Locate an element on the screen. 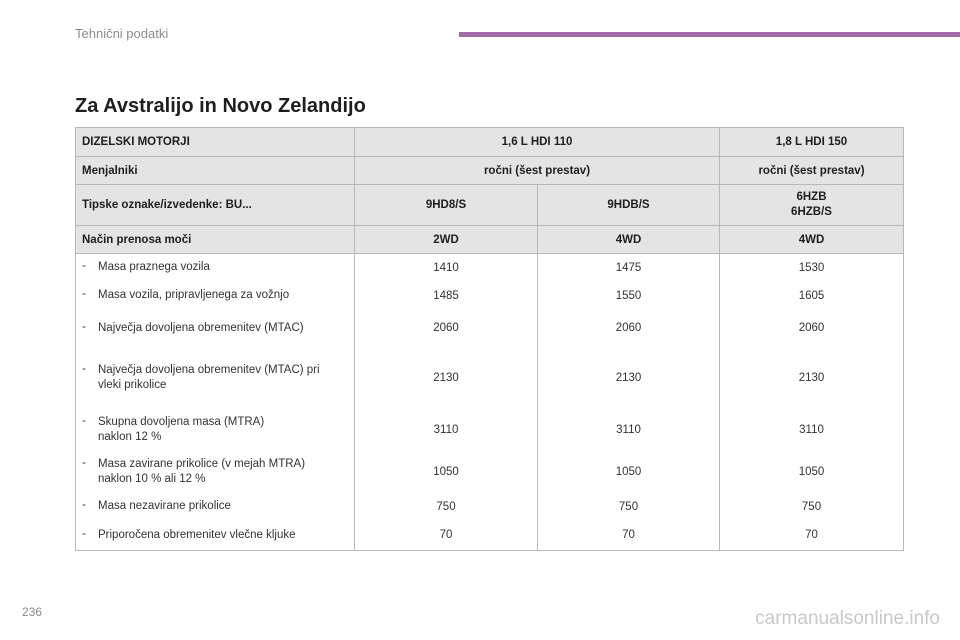 Image resolution: width=960 pixels, height=640 pixels. row-label-cont: naklon 12 % is located at coordinates (130, 437).